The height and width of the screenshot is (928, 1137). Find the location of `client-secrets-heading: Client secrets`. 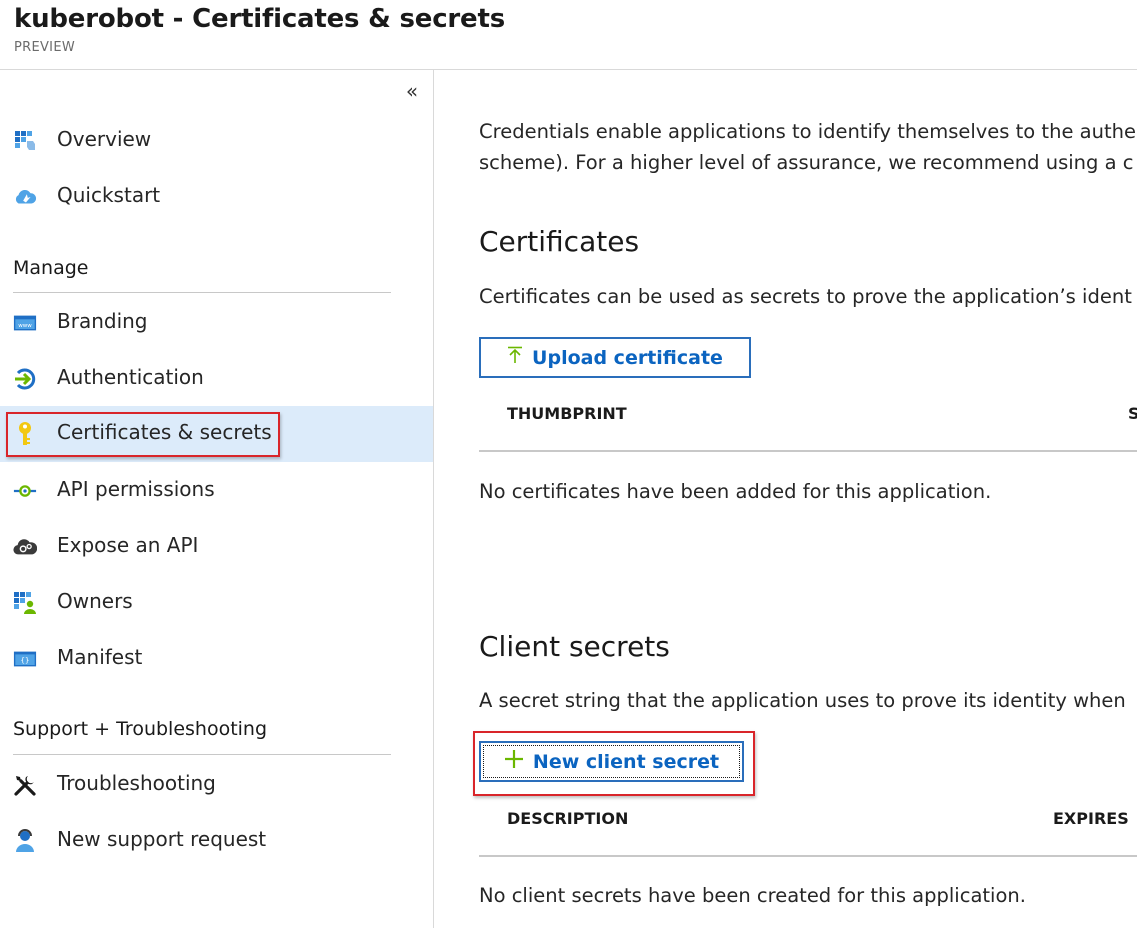

client-secrets-heading: Client secrets is located at coordinates (574, 646).